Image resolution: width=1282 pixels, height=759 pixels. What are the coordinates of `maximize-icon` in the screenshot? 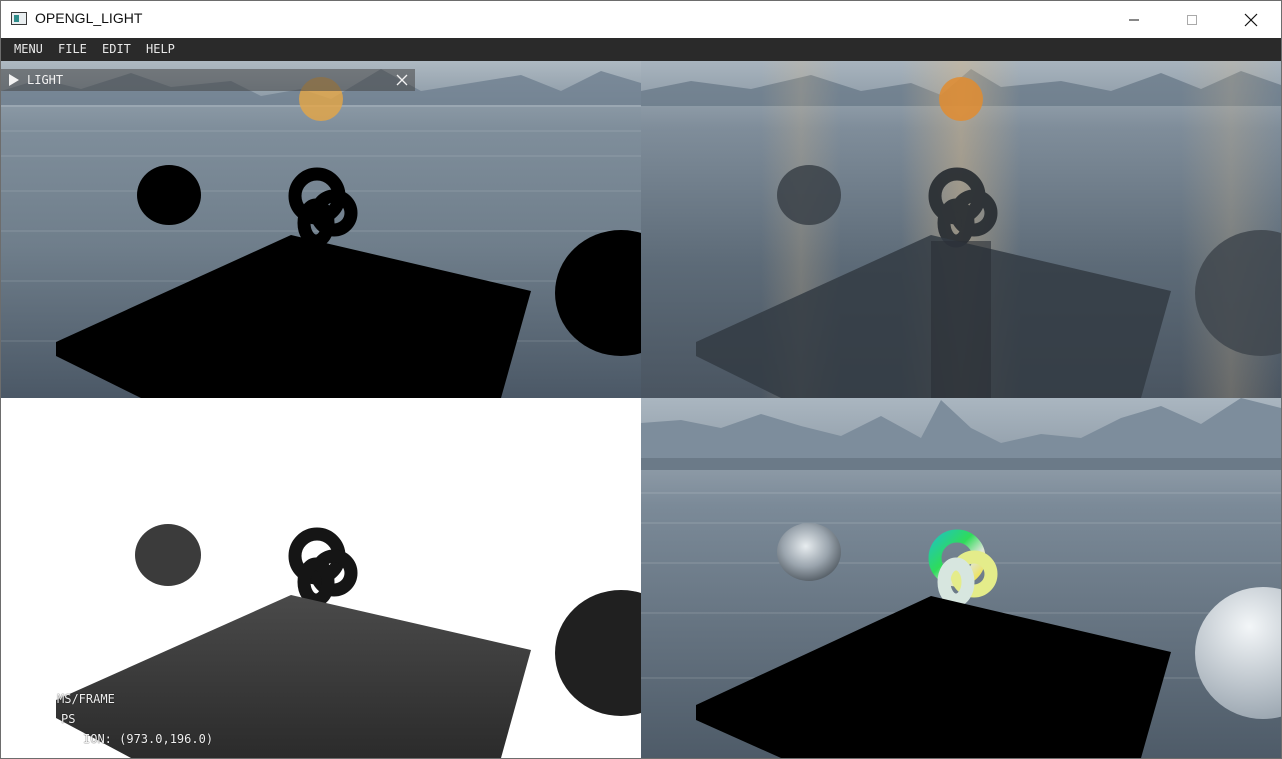 It's located at (1192, 19).